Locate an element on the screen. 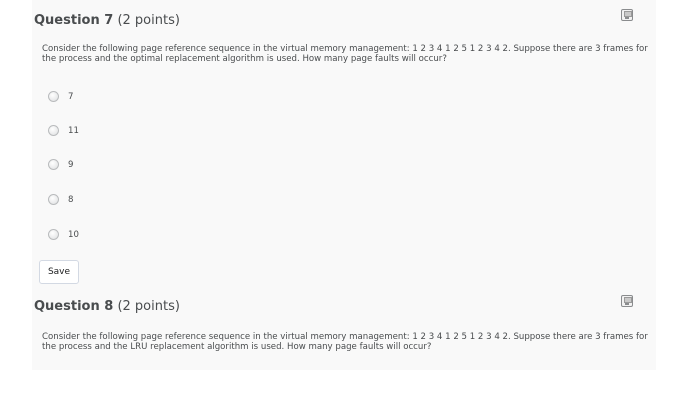 The image size is (698, 409). option-label: 7 is located at coordinates (71, 97).